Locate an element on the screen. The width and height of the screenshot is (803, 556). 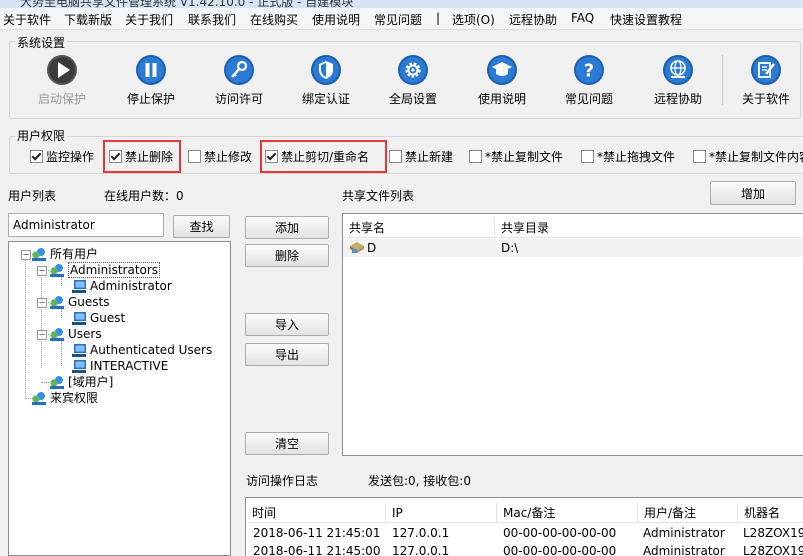
tree-node-guest: Guest is located at coordinates (98, 318).